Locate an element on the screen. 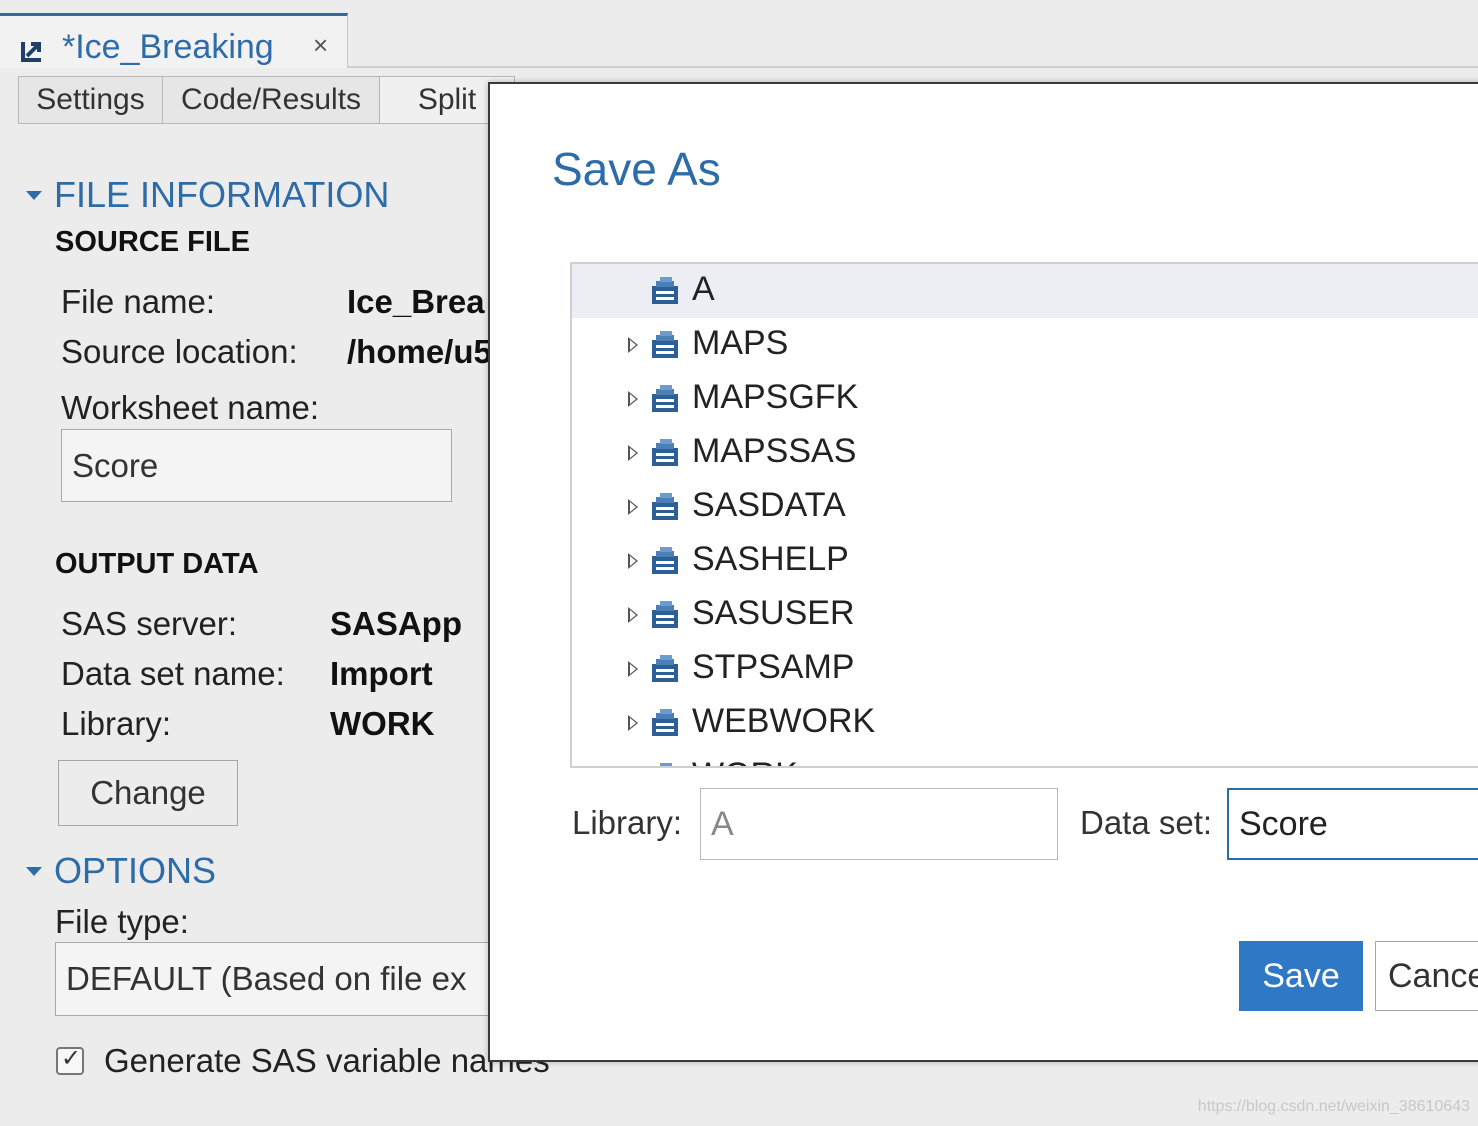 Image resolution: width=1478 pixels, height=1126 pixels. save-button: Save is located at coordinates (1301, 976).